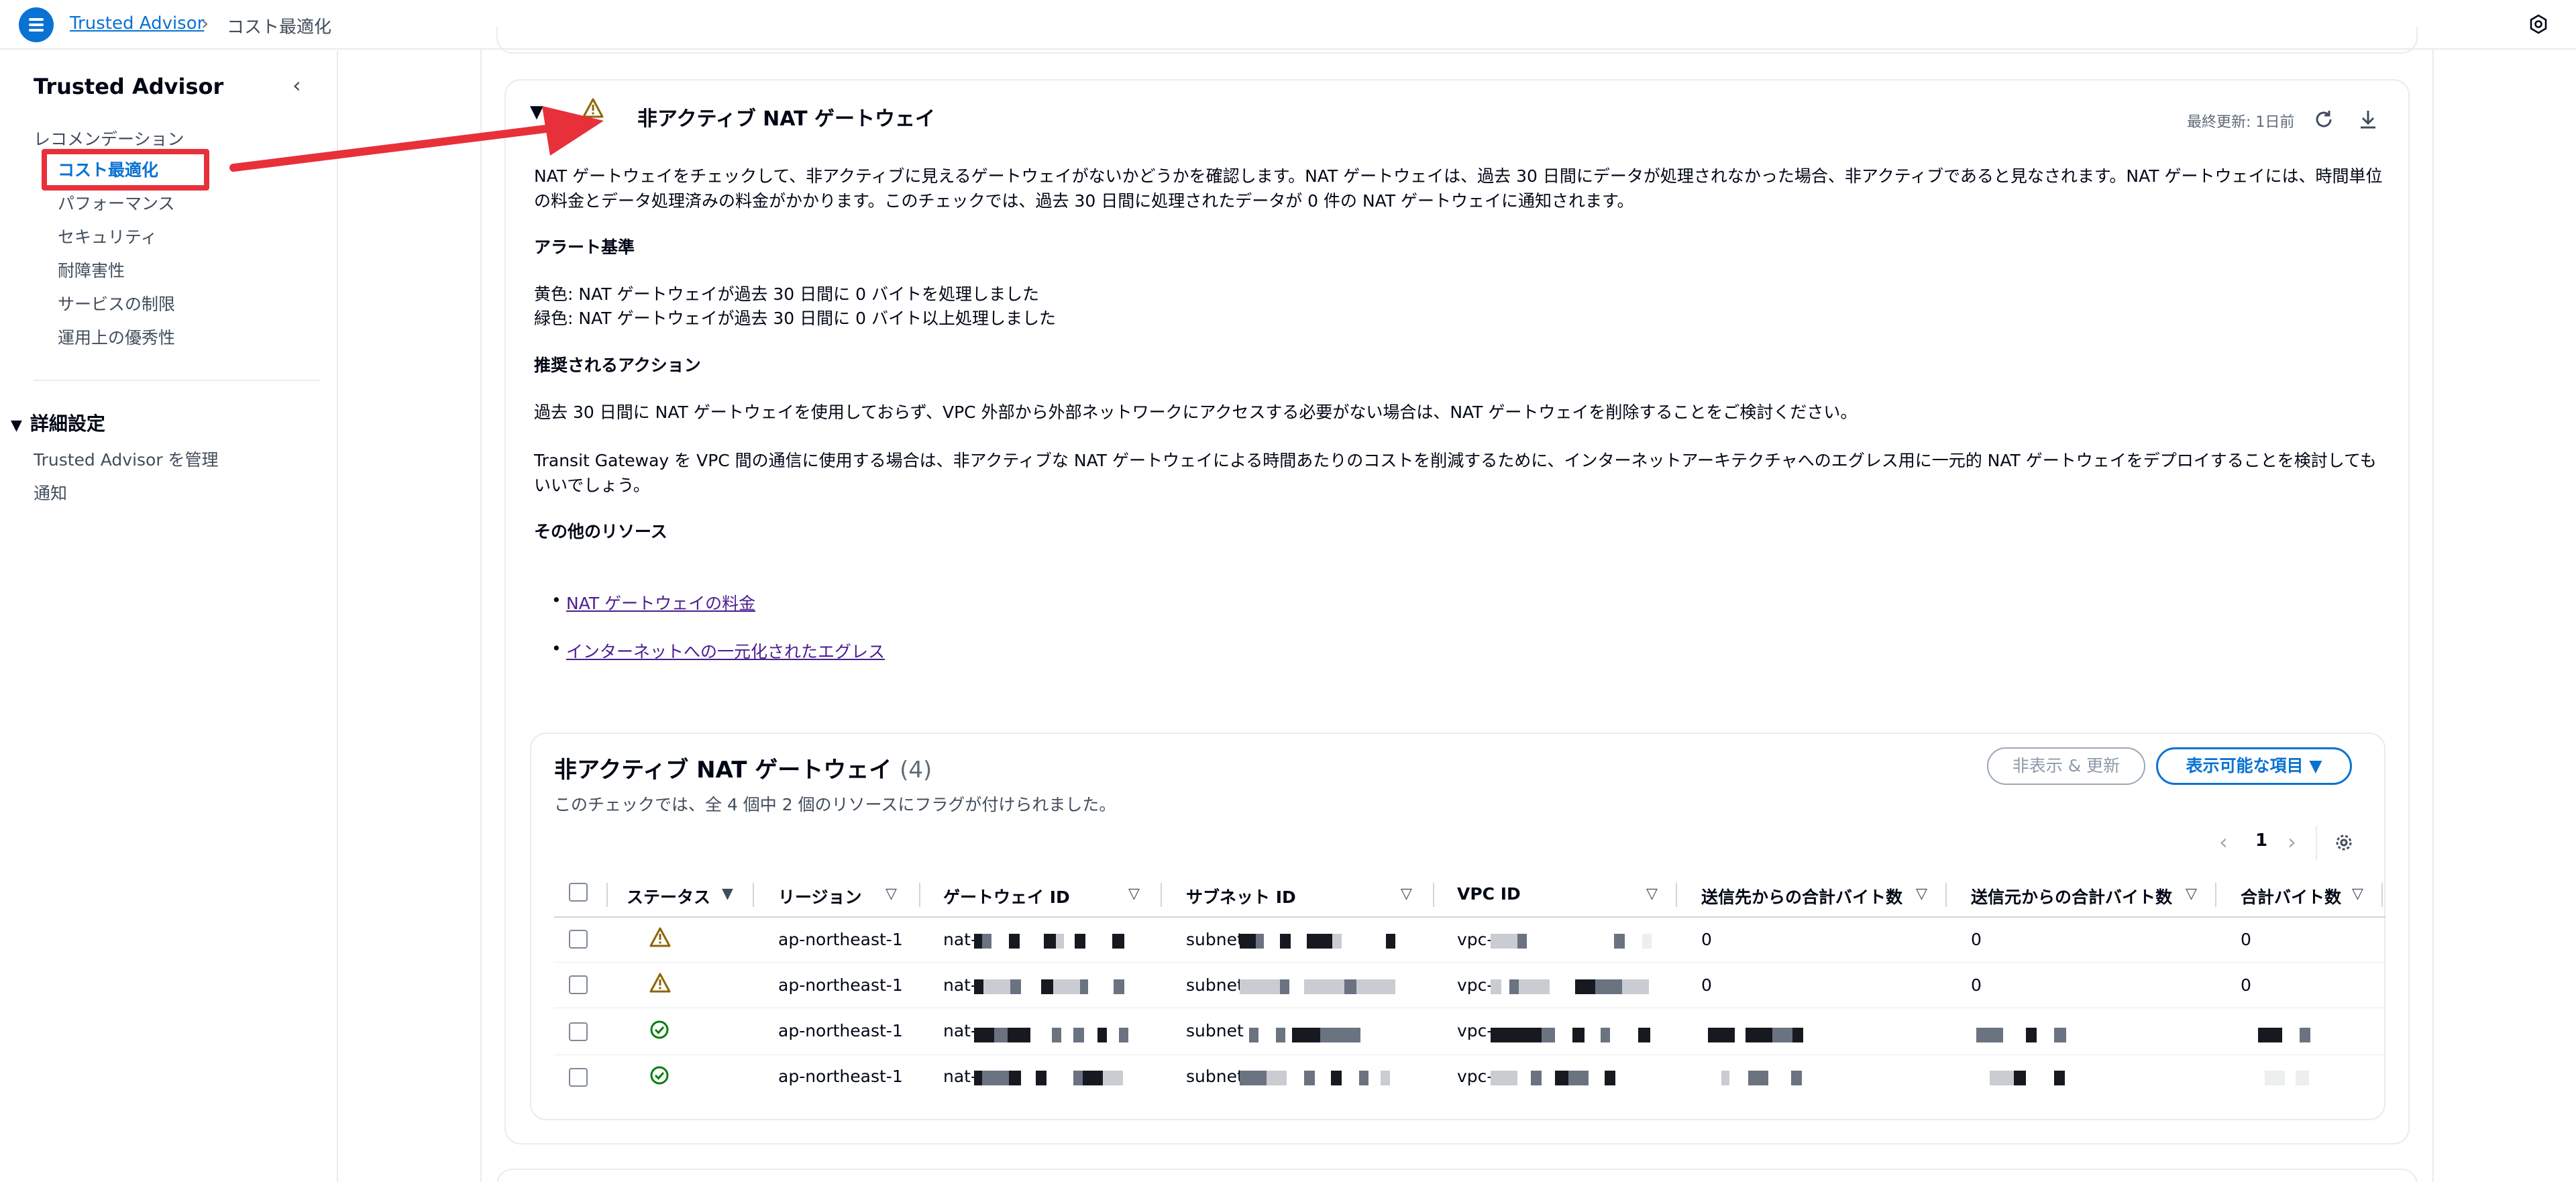 Image resolution: width=2576 pixels, height=1182 pixels. I want to click on list-item: インターネットへの一元化されたエグレス, so click(718, 651).